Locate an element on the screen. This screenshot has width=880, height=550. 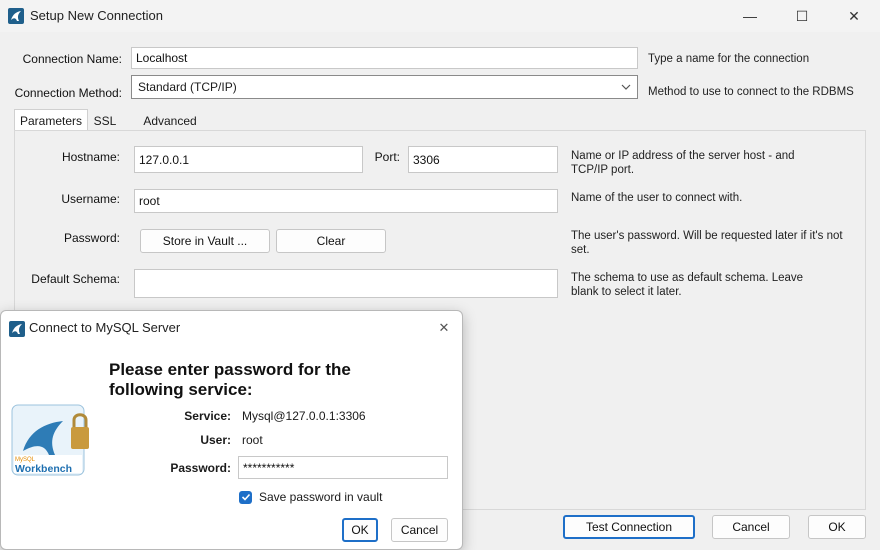
dialog-password-label: Password: is located at coordinates (200, 468).